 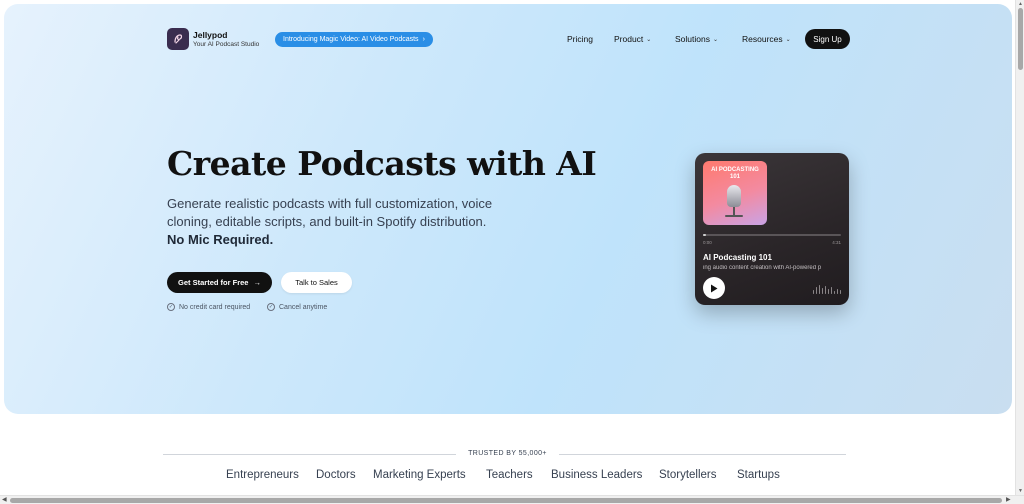 What do you see at coordinates (707, 242) in the screenshot?
I see `time-elapsed: 0:00` at bounding box center [707, 242].